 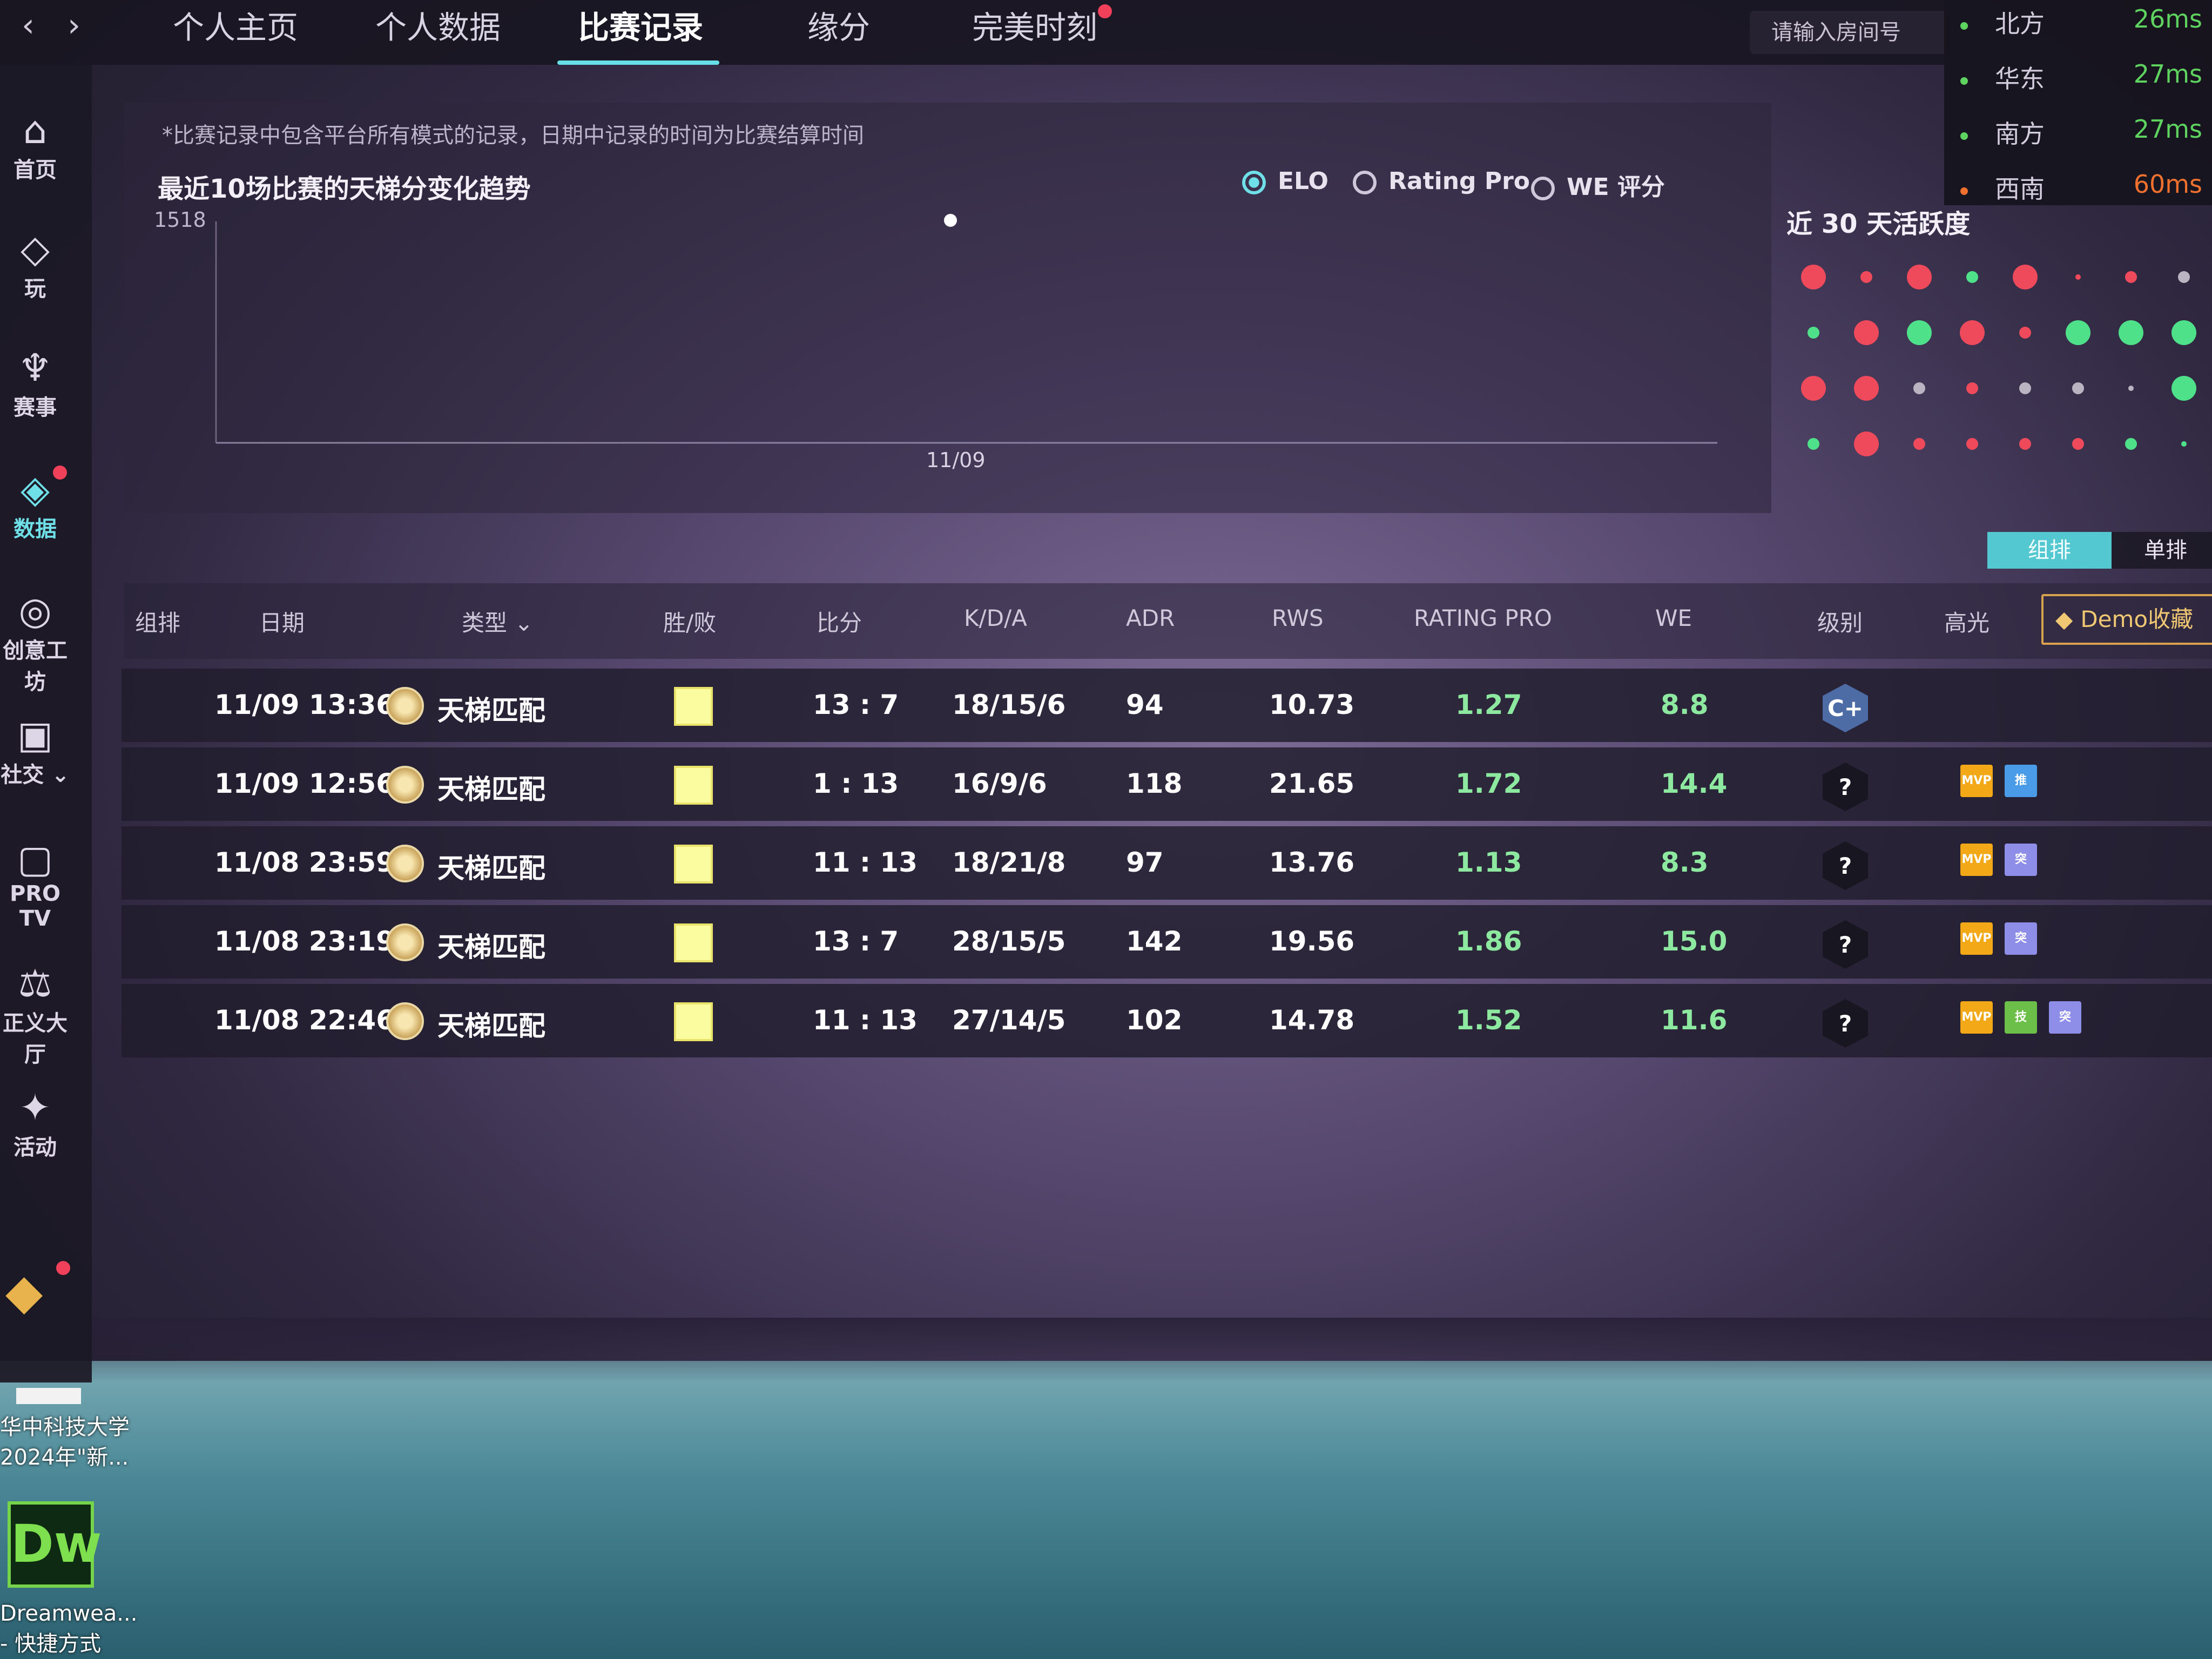 I want to click on radio-we-score: WE 评分, so click(x=1598, y=184).